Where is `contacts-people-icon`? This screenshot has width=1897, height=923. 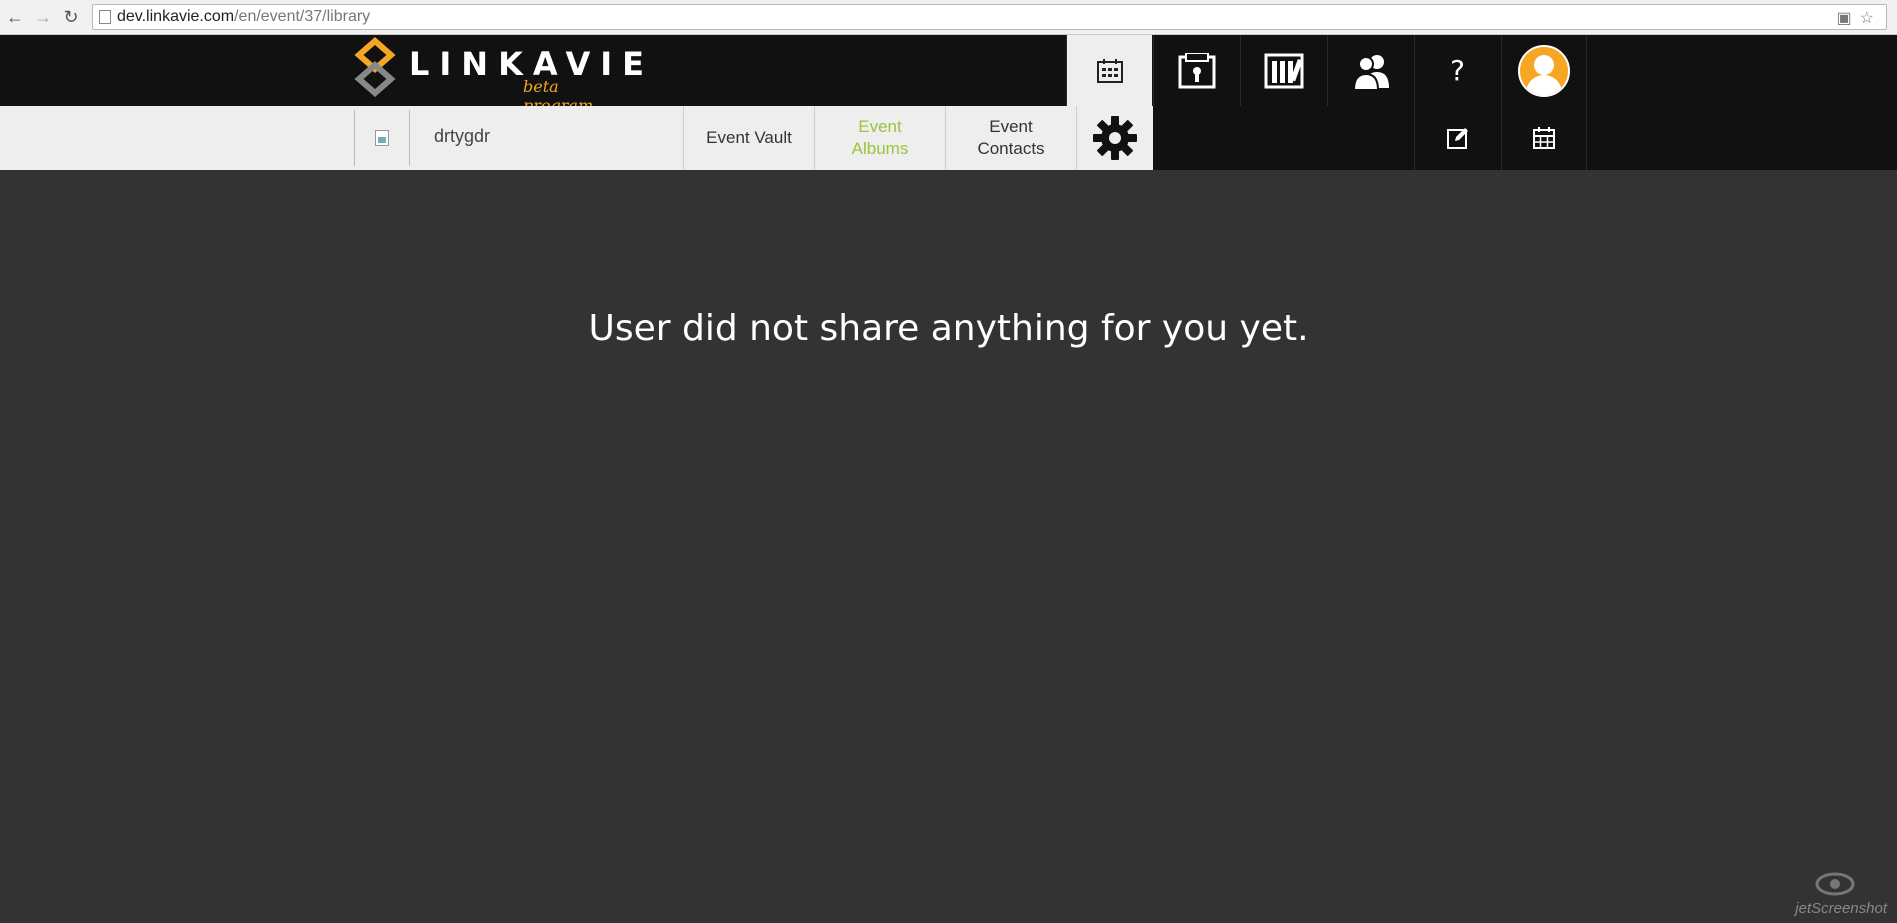
contacts-people-icon is located at coordinates (1370, 72).